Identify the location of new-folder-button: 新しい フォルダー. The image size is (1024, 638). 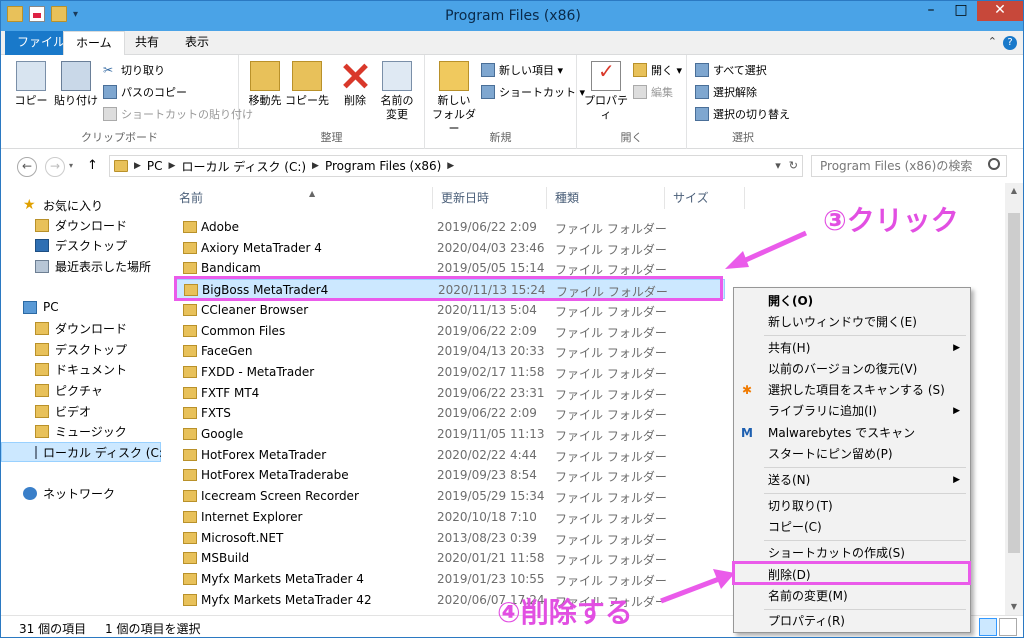
(454, 97).